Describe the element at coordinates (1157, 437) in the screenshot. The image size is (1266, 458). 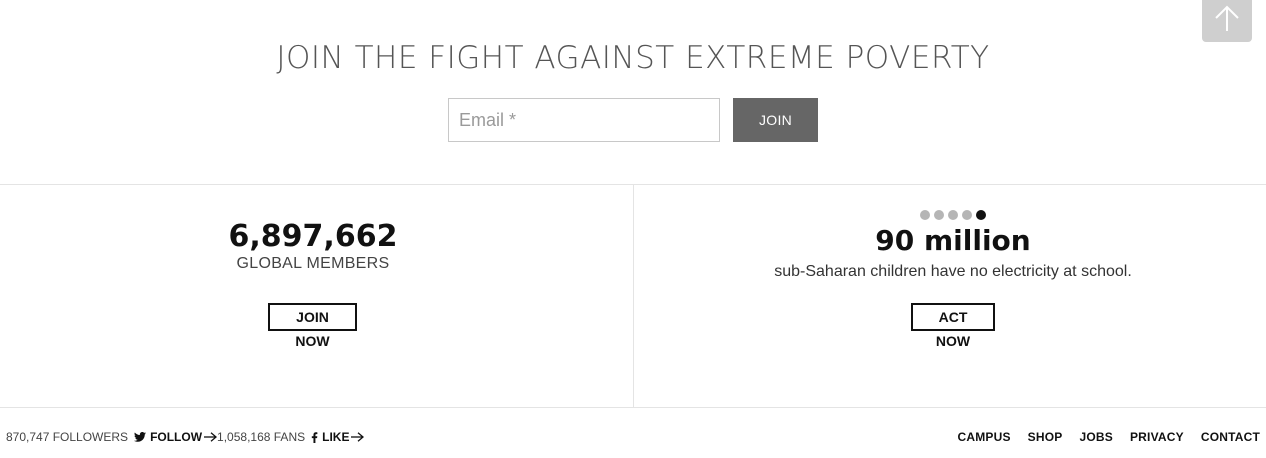
I see `footer-link-privacy: PRIVACY` at that location.